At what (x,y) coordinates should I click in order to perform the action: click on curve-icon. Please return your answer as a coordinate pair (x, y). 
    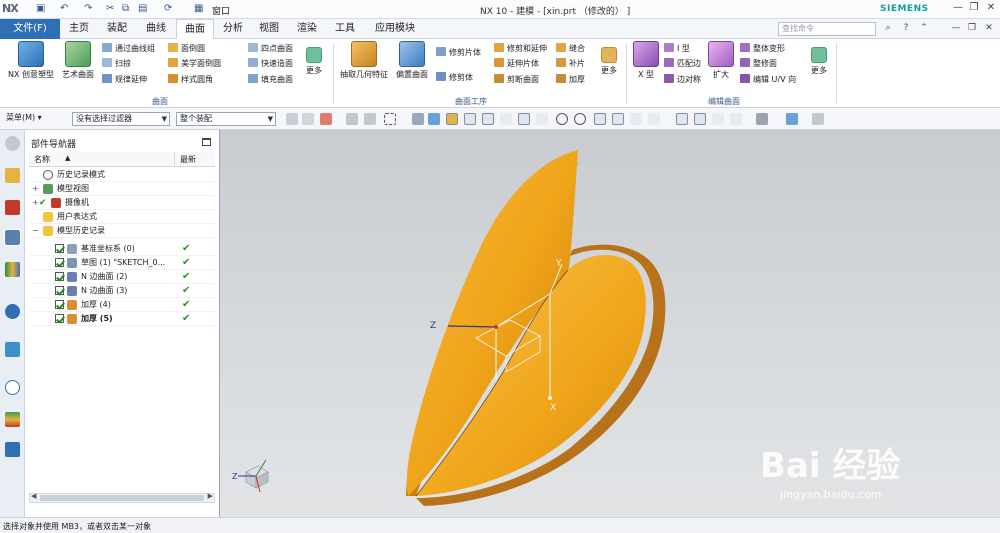
    Looking at the image, I should click on (488, 119).